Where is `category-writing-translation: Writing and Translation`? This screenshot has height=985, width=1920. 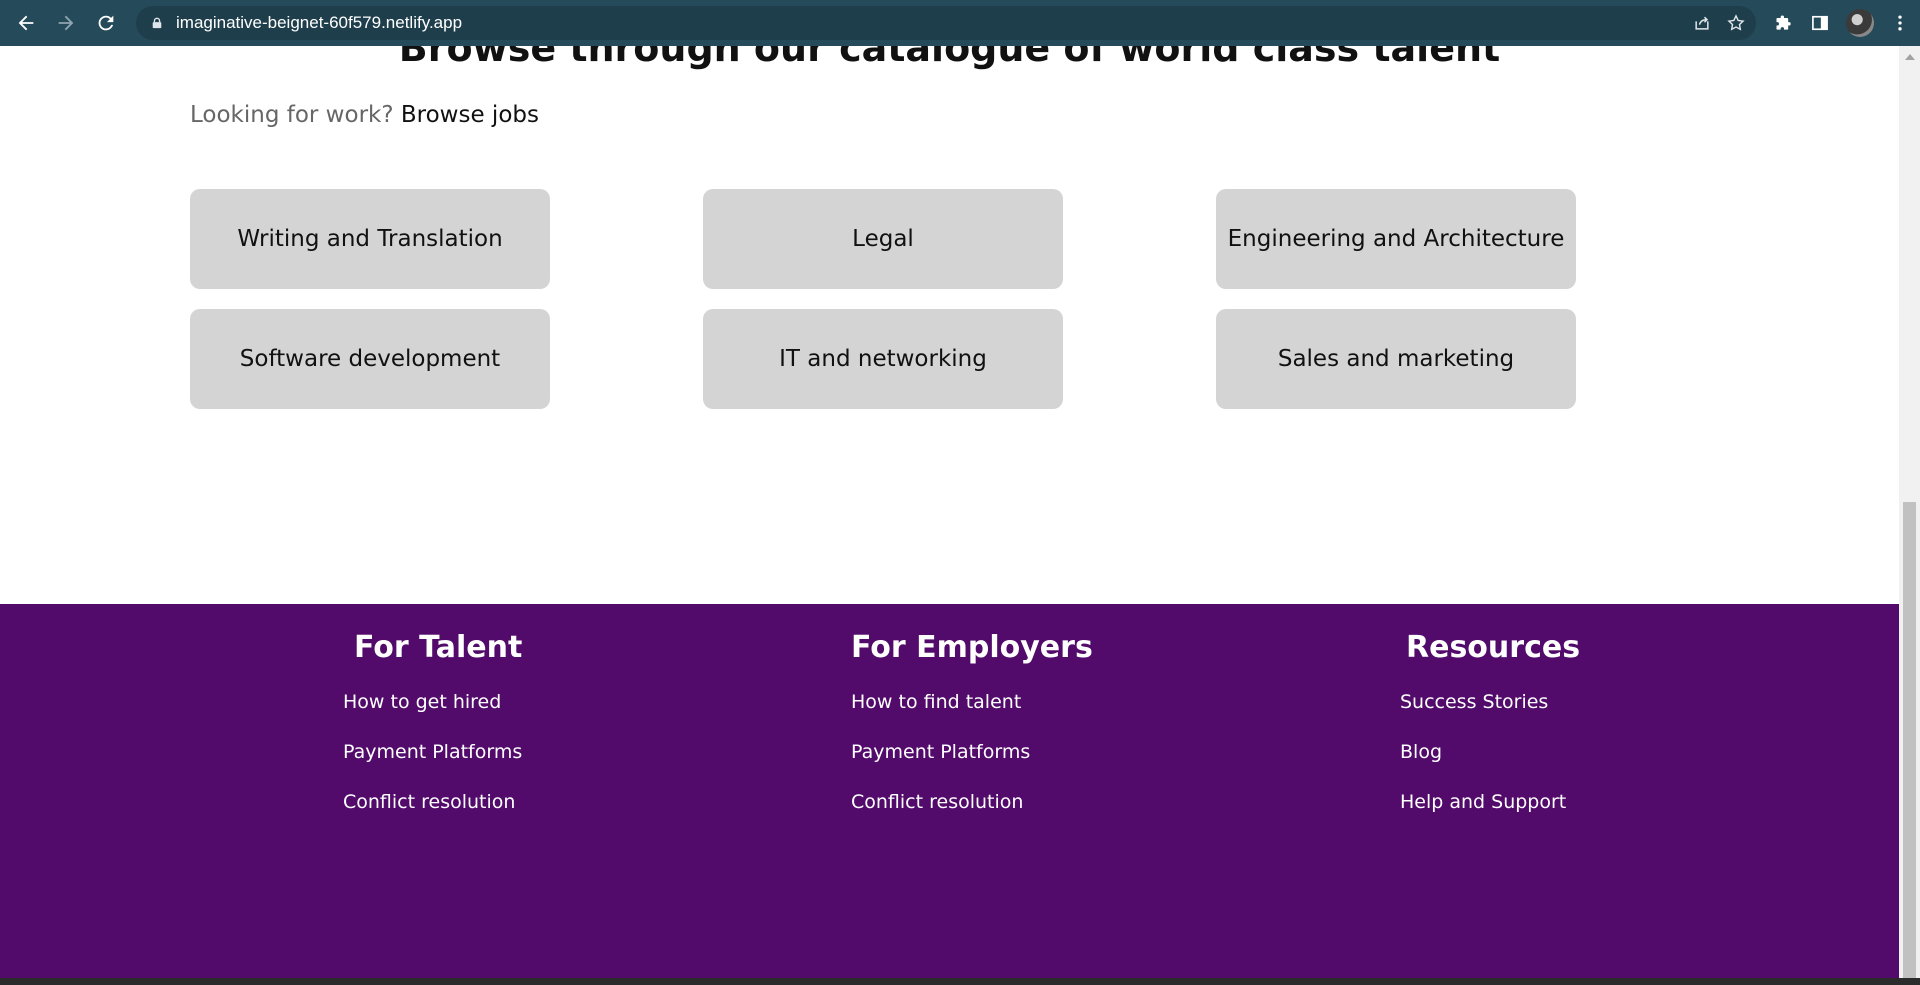 category-writing-translation: Writing and Translation is located at coordinates (370, 239).